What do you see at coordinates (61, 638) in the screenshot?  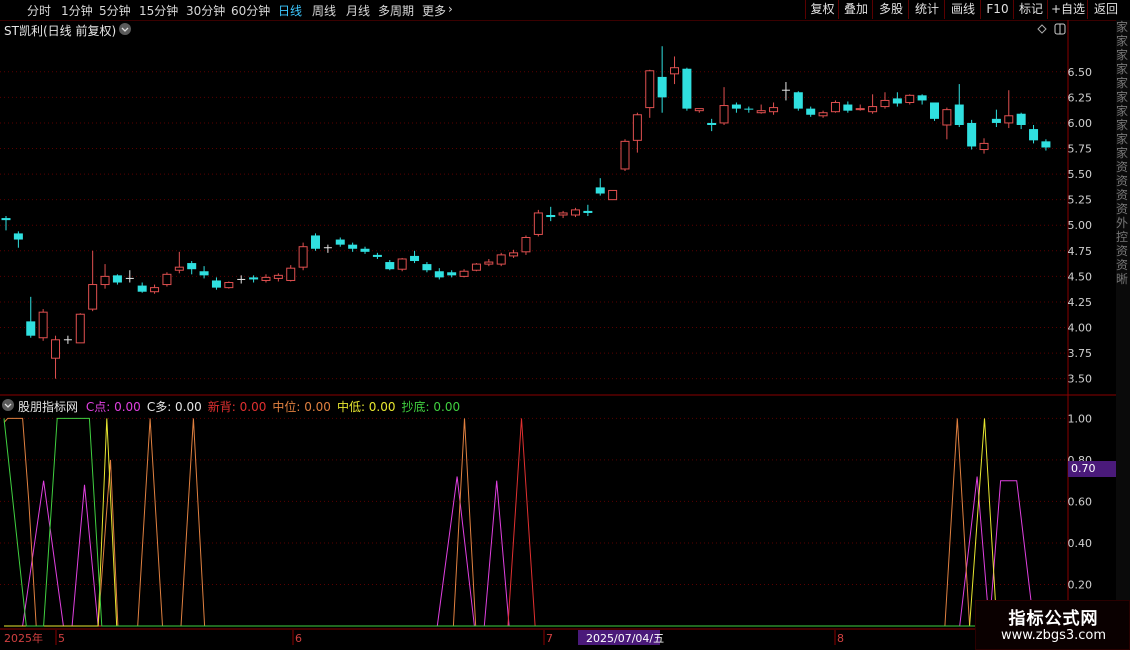 I see `date-axis-label-1: 5` at bounding box center [61, 638].